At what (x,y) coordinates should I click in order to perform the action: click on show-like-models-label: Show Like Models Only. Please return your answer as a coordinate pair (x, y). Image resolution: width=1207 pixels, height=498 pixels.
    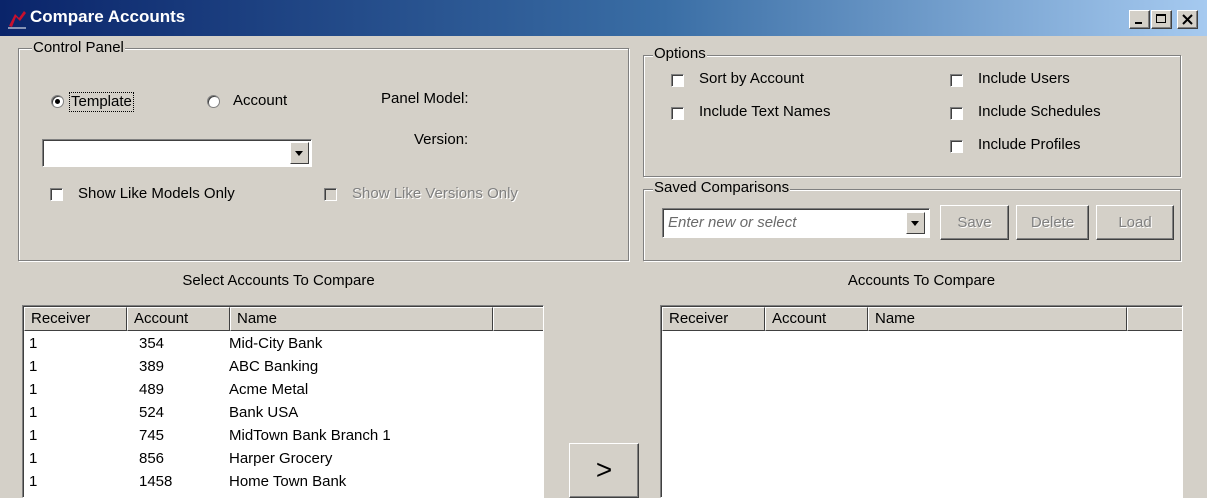
    Looking at the image, I should click on (156, 194).